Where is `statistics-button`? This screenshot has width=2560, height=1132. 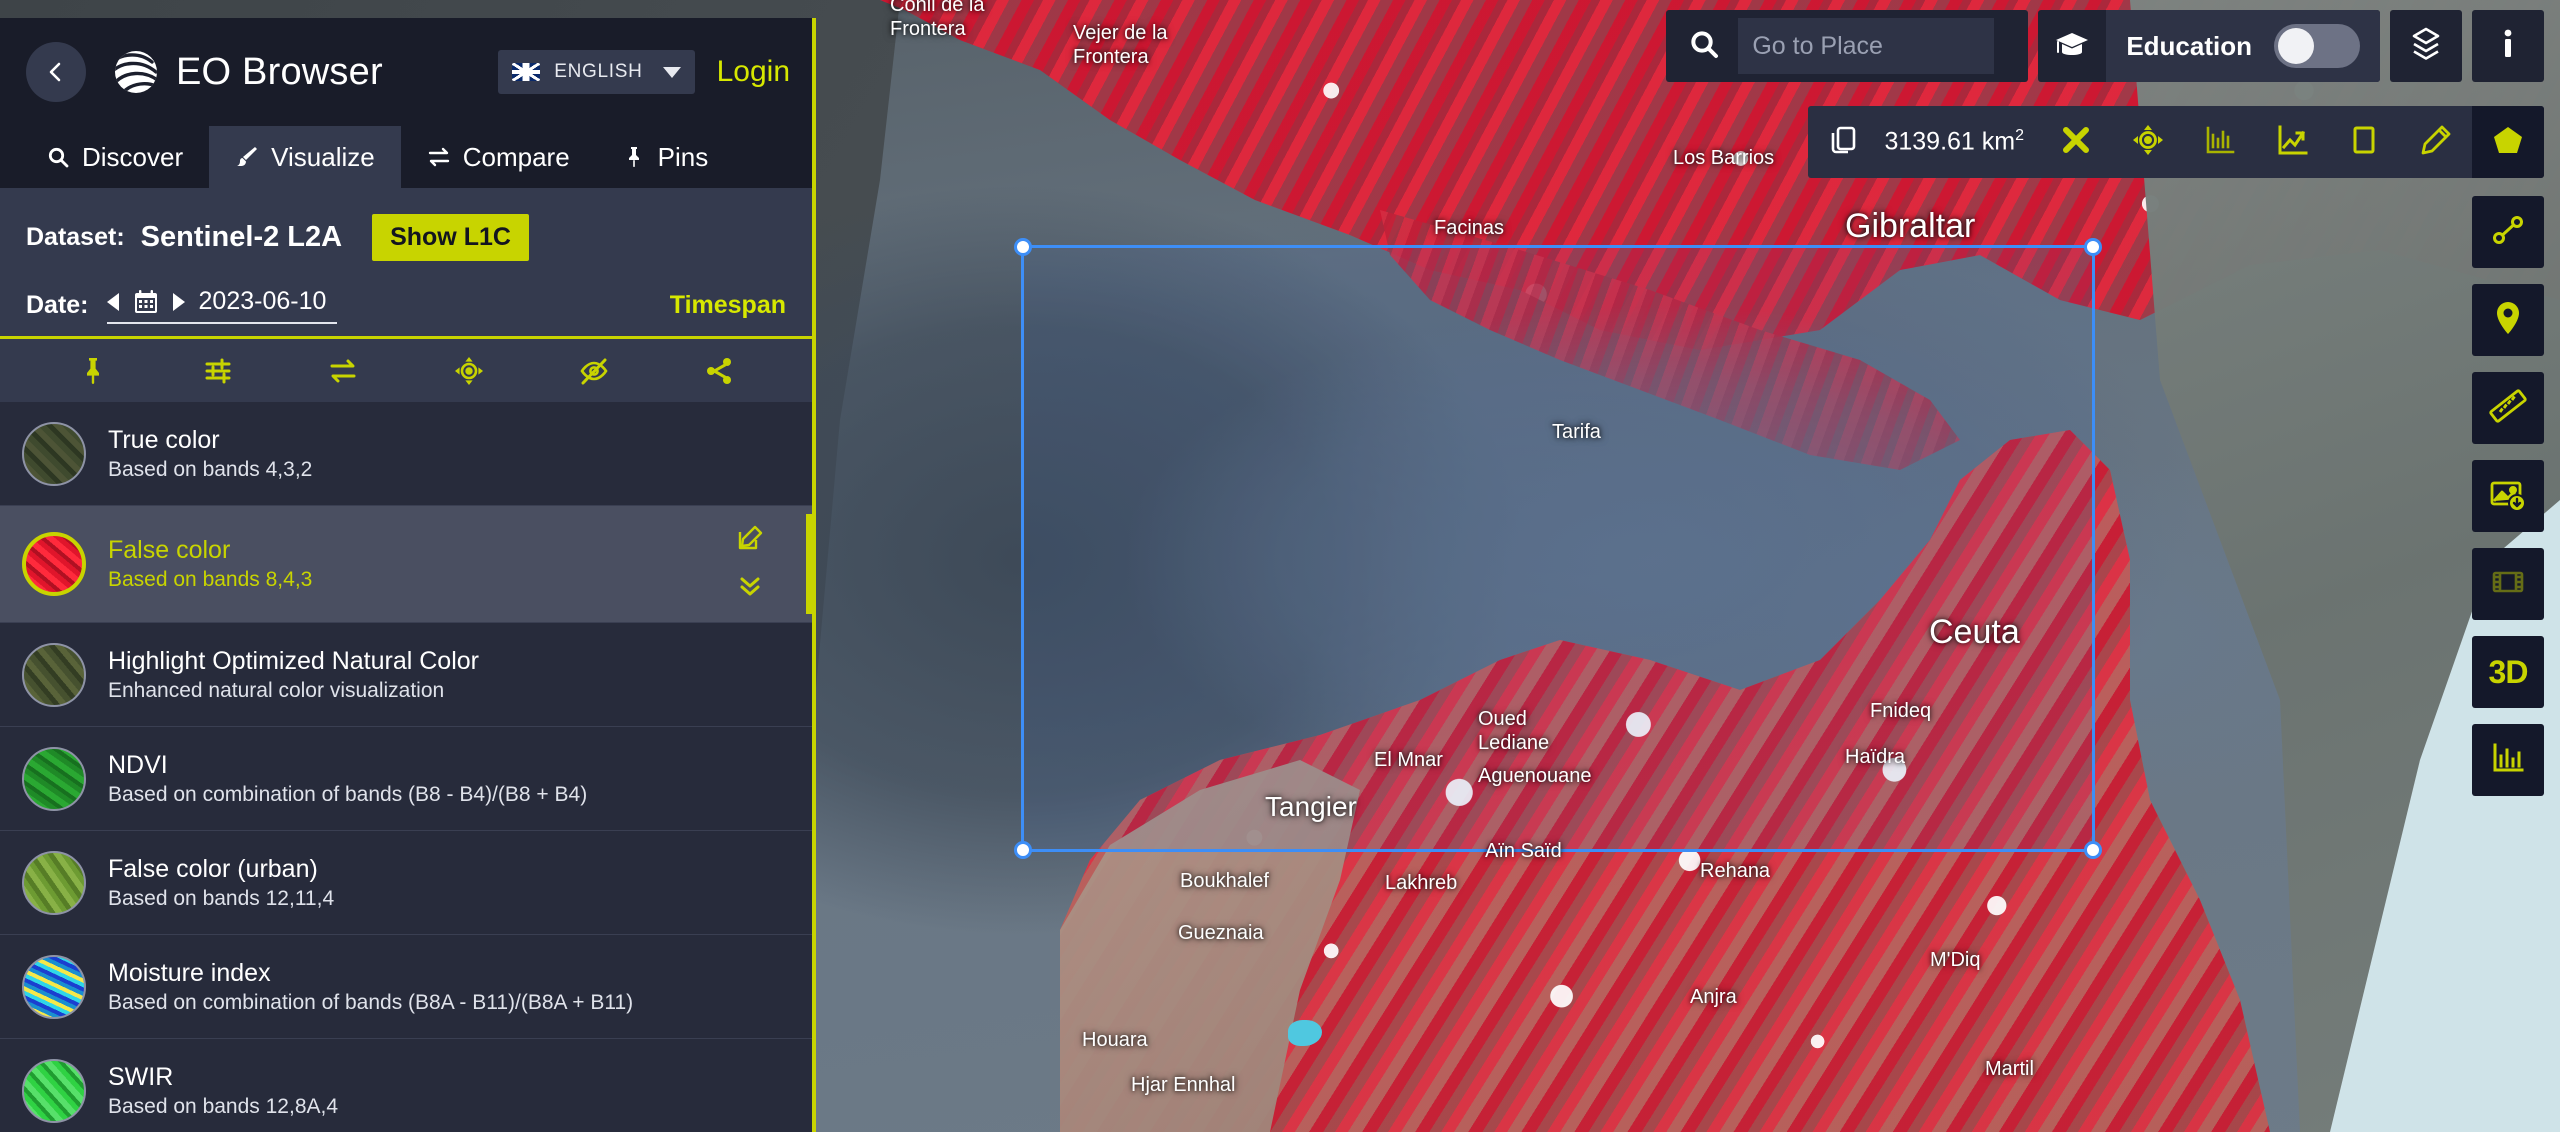
statistics-button is located at coordinates (2508, 760).